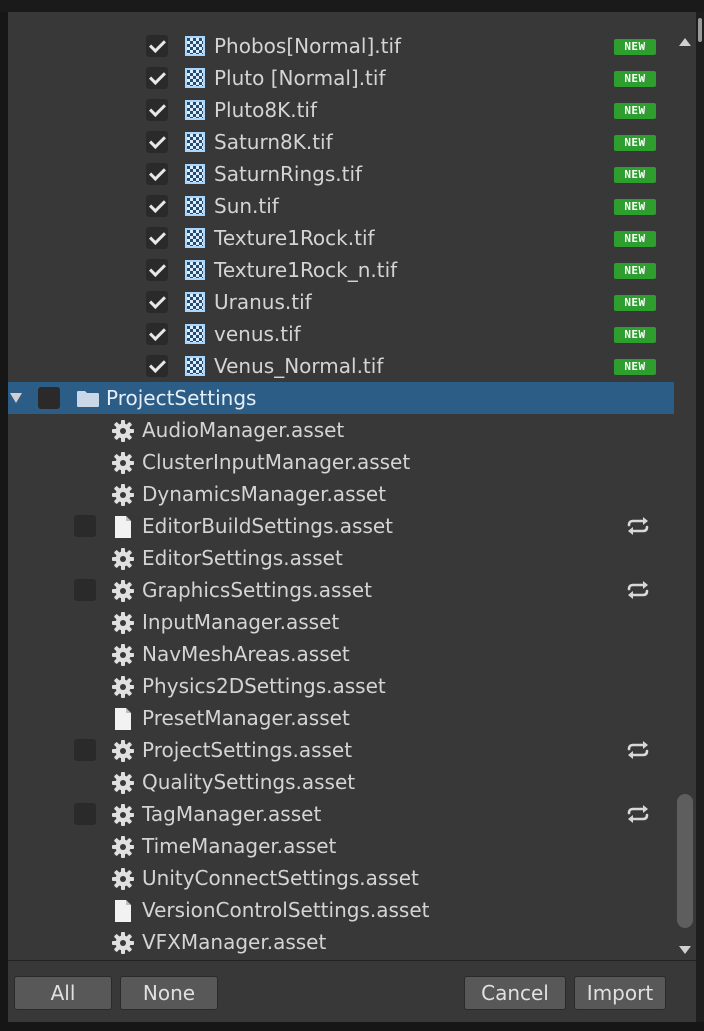 The width and height of the screenshot is (704, 1031). I want to click on dialog-footer: All None Cancel Import, so click(352, 991).